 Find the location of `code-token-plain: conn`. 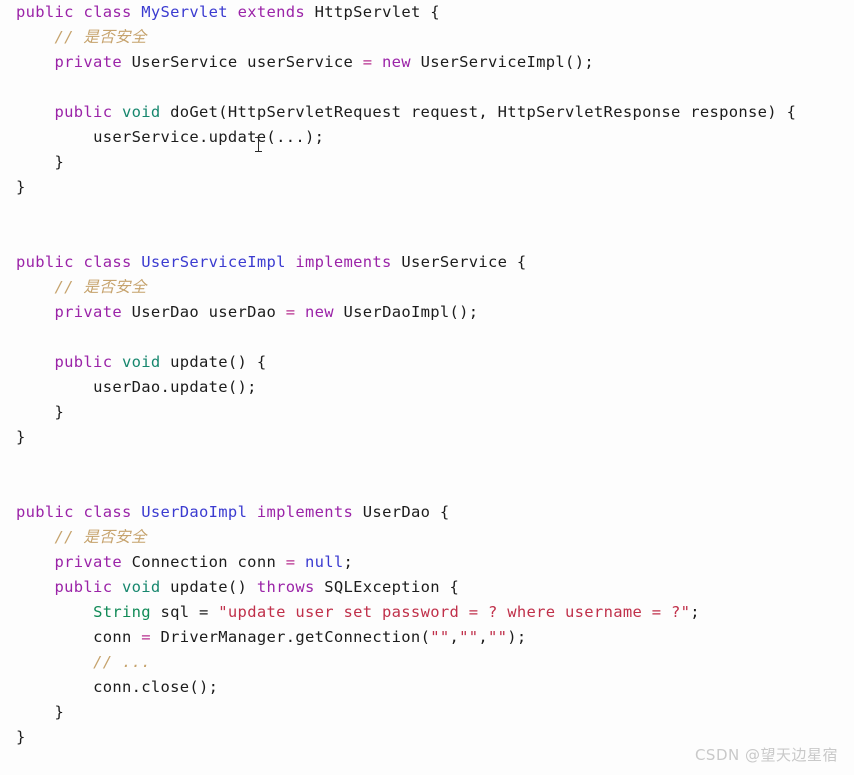

code-token-plain: conn is located at coordinates (117, 637).